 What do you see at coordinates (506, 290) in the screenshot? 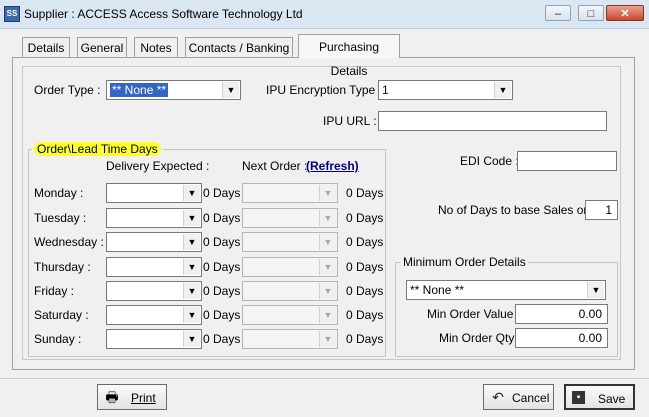
I see `minimum-order-type-select: ** None ** ▼` at bounding box center [506, 290].